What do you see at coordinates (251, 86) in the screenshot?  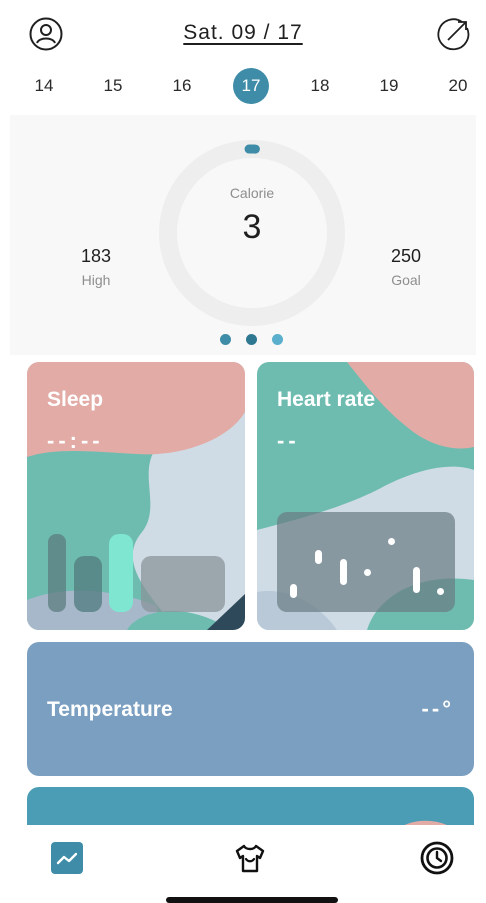 I see `day-17-selected: 17` at bounding box center [251, 86].